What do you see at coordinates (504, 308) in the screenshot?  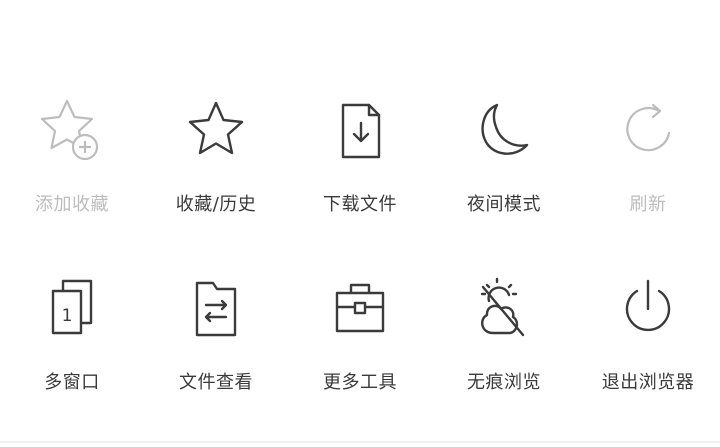 I see `incognito-icon` at bounding box center [504, 308].